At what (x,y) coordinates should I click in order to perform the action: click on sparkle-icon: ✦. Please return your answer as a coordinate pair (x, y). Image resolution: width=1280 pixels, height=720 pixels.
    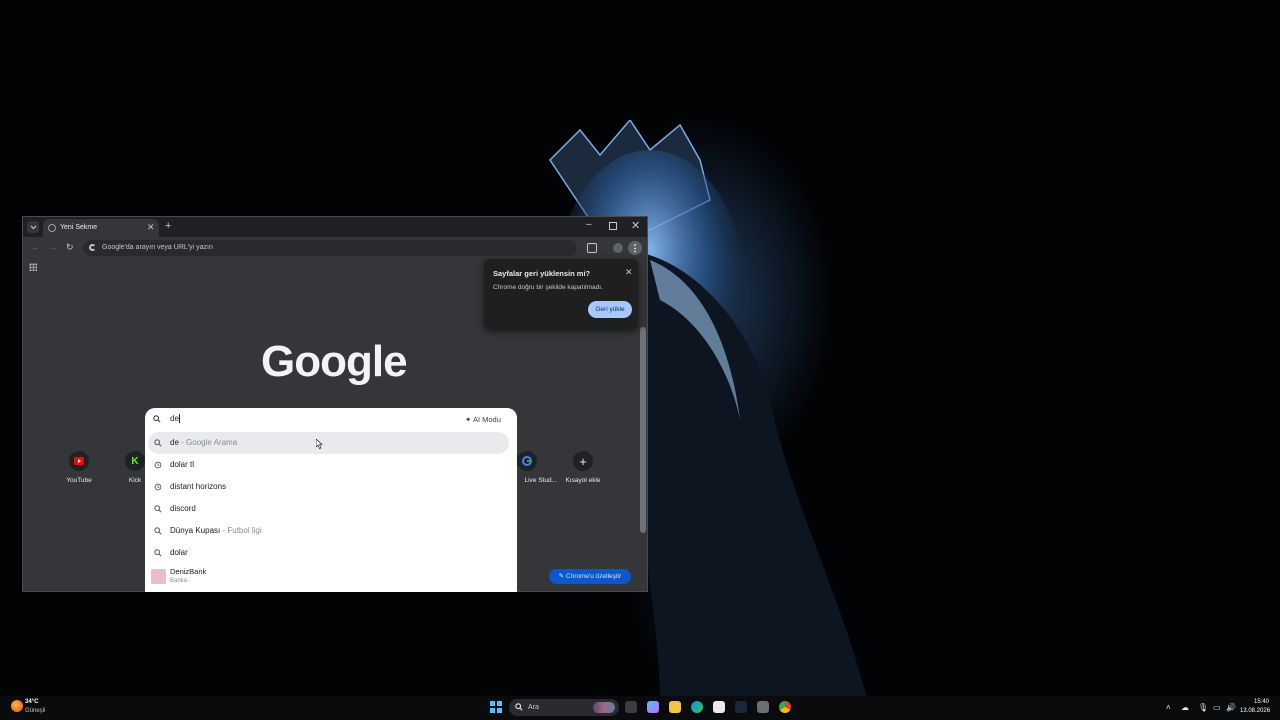
    Looking at the image, I should click on (469, 419).